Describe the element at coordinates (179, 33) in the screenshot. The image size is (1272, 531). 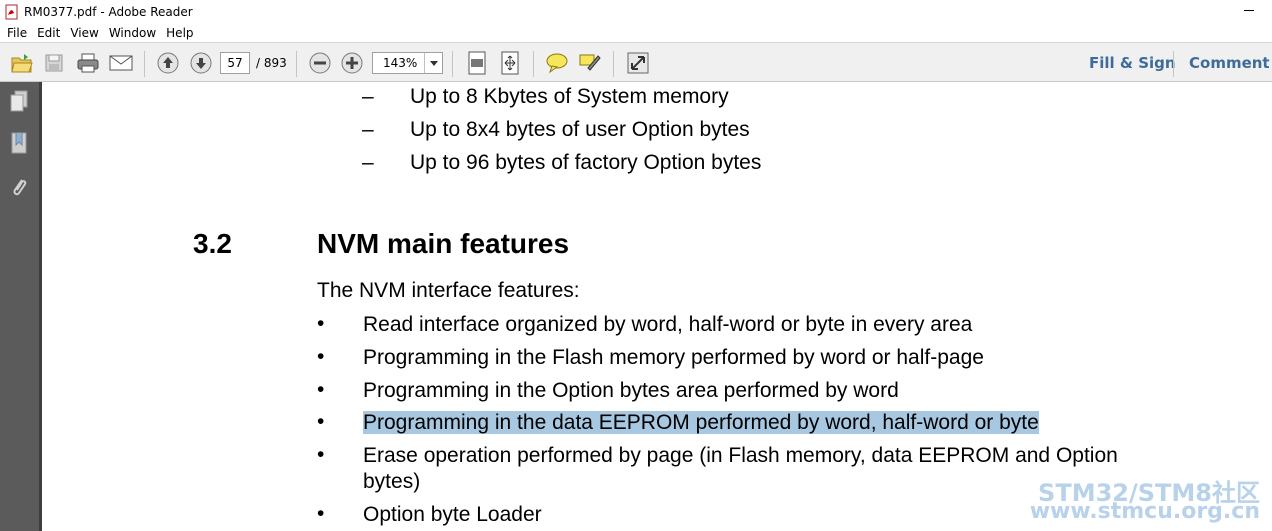
I see `menu-help: Help` at that location.